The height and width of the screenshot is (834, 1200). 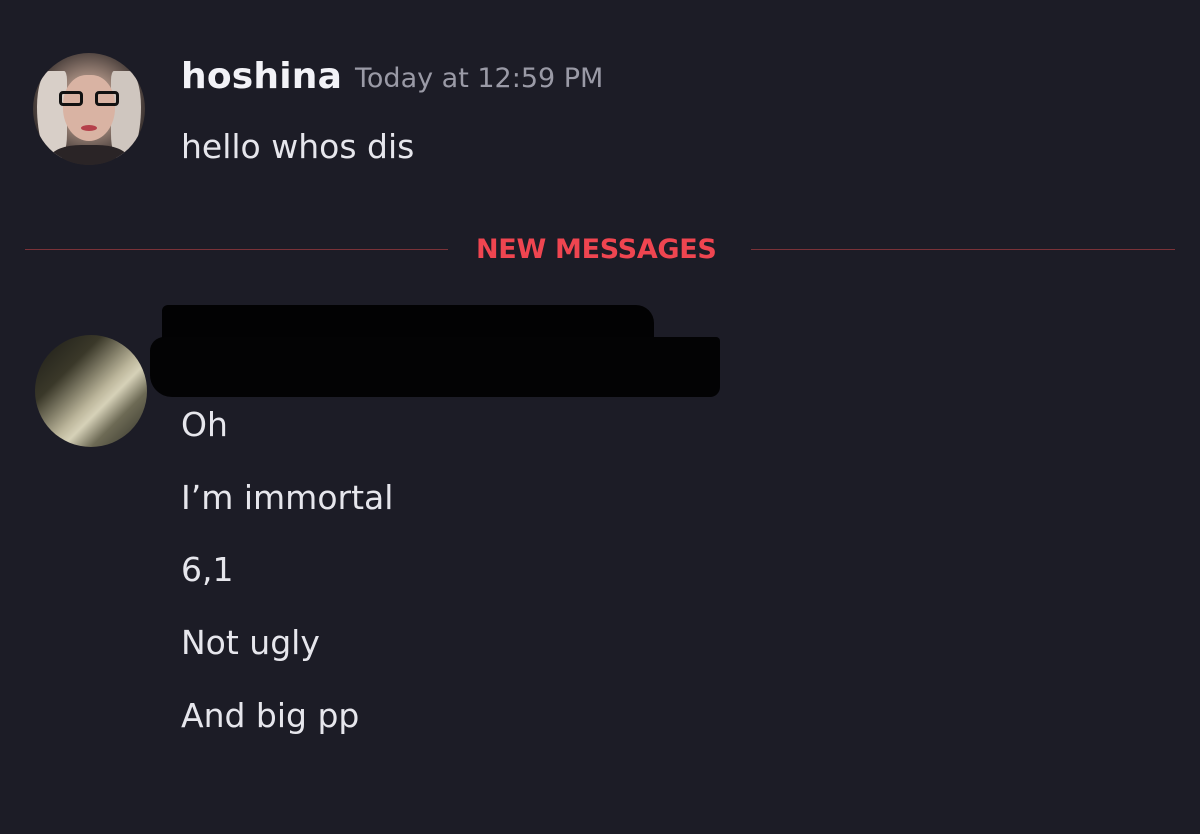 What do you see at coordinates (963, 249) in the screenshot?
I see `divider-line-right` at bounding box center [963, 249].